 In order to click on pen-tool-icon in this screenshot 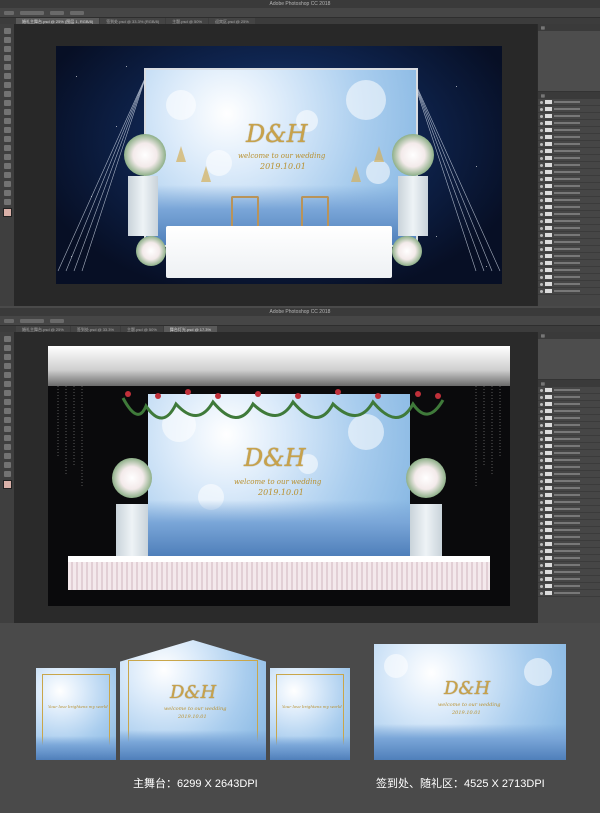, I will do `click(7, 157)`.